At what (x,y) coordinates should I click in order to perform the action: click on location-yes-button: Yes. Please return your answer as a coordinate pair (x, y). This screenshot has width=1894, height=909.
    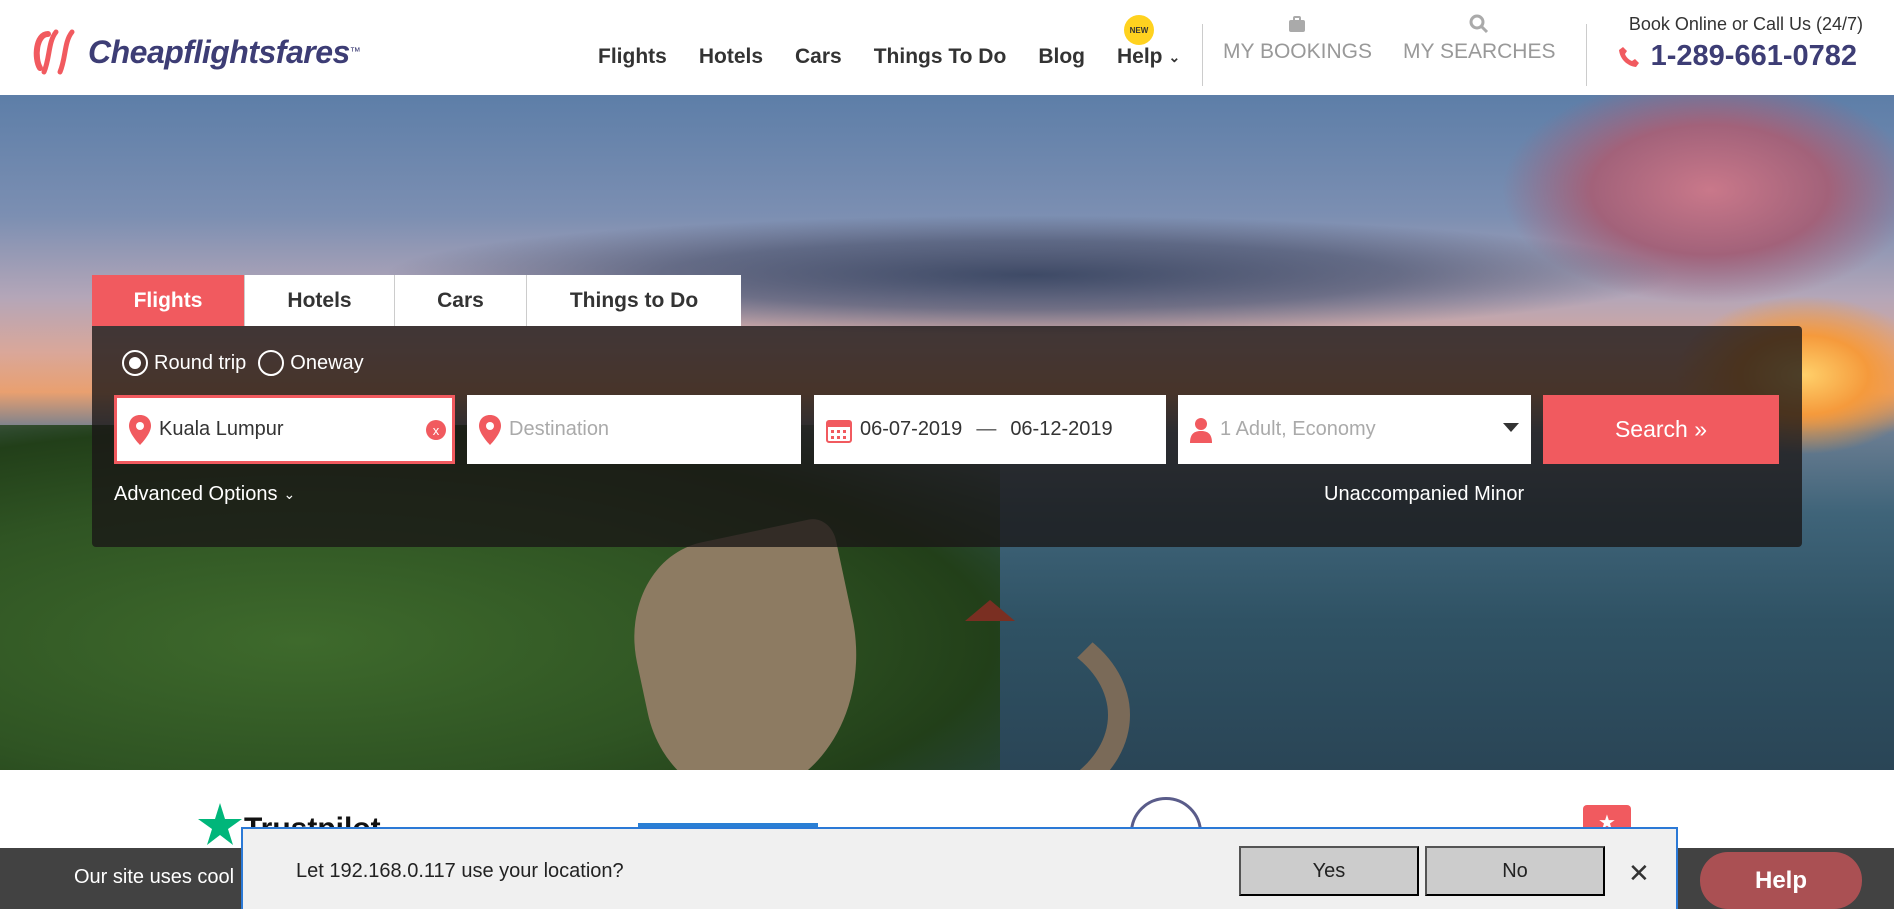
    Looking at the image, I should click on (1329, 871).